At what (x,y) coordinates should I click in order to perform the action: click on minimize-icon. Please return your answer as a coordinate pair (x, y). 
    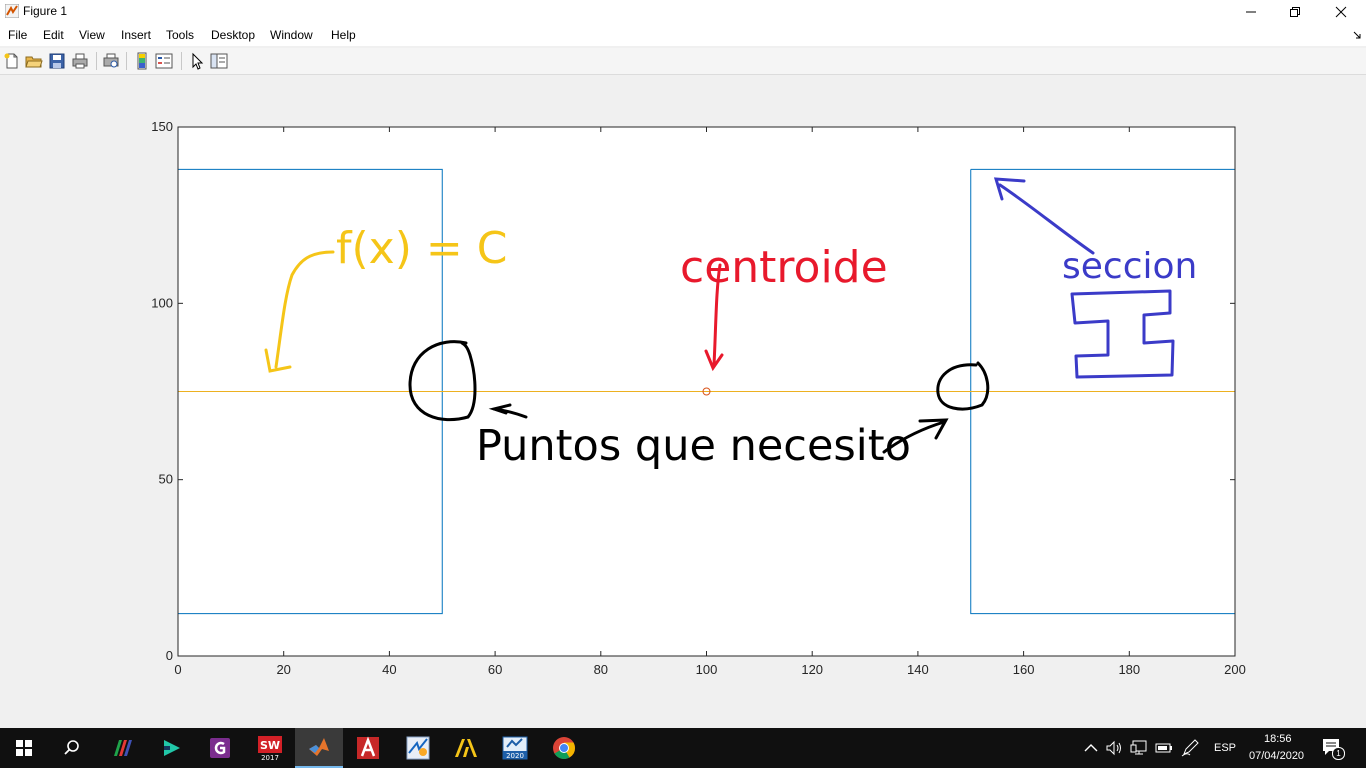
    Looking at the image, I should click on (1251, 12).